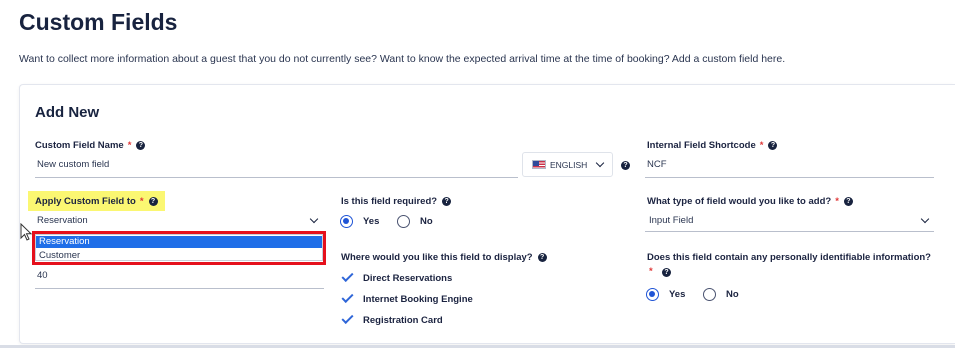 This screenshot has height=348, width=955. What do you see at coordinates (98, 22) in the screenshot?
I see `page-title: Custom Fields` at bounding box center [98, 22].